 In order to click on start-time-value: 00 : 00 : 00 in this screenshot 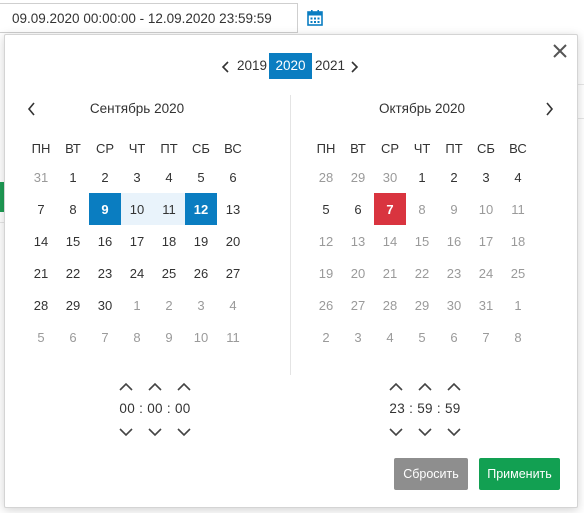, I will do `click(155, 409)`.